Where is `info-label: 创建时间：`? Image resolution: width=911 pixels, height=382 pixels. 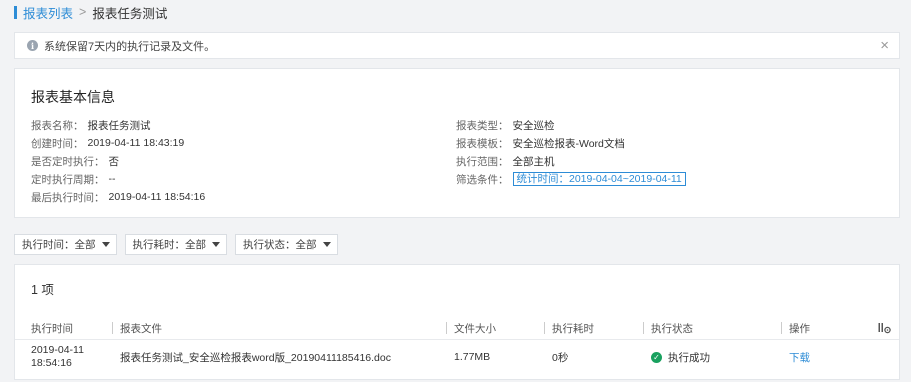 info-label: 创建时间： is located at coordinates (57, 143).